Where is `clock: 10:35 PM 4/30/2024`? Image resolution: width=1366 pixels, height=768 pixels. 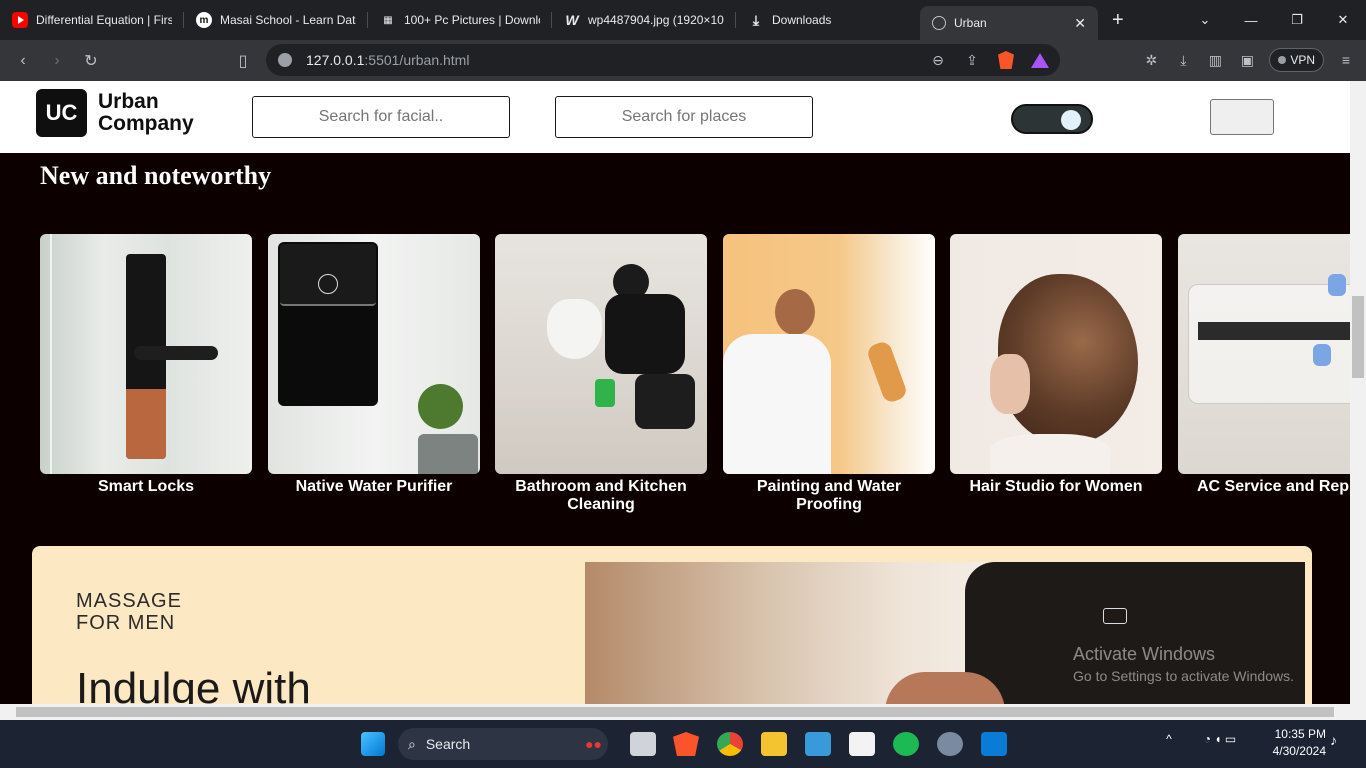
clock: 10:35 PM 4/30/2024 is located at coordinates (1299, 743).